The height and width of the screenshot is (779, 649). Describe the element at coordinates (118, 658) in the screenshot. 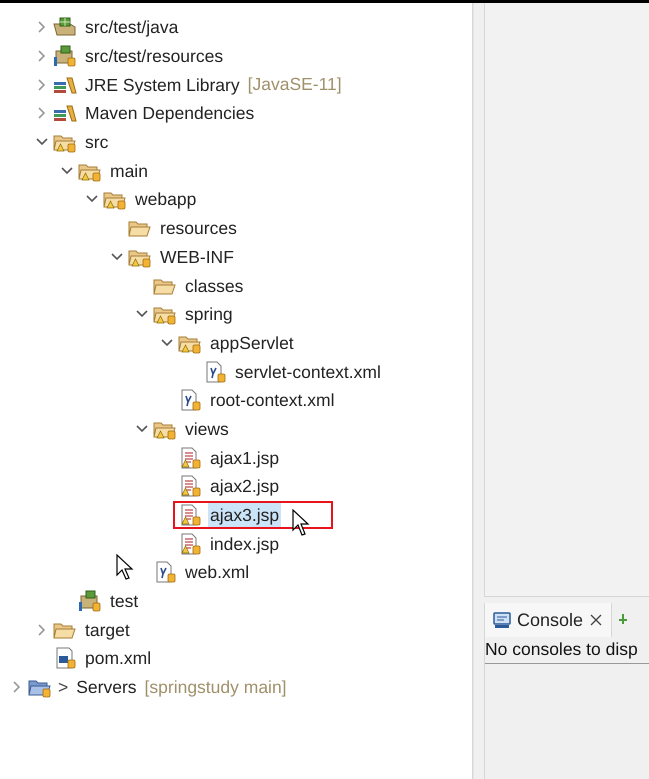

I see `tree-item: pom.xml` at that location.